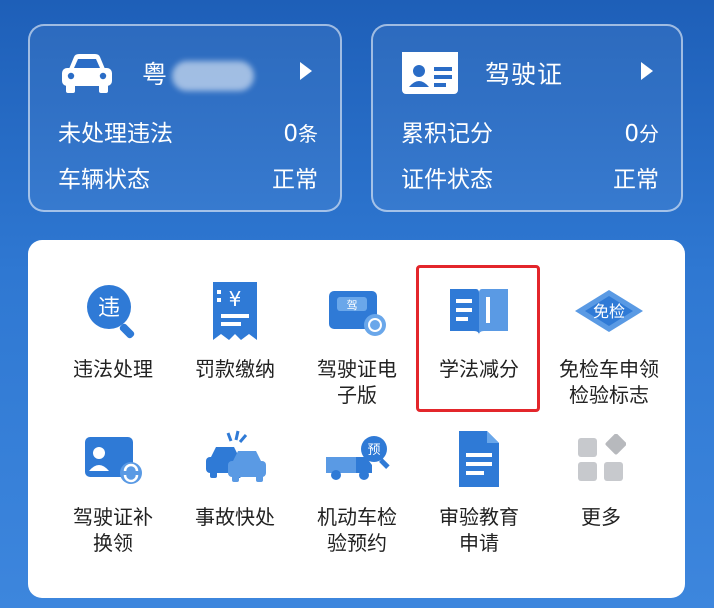  I want to click on service-review-education: 审验教育 申请, so click(479, 488).